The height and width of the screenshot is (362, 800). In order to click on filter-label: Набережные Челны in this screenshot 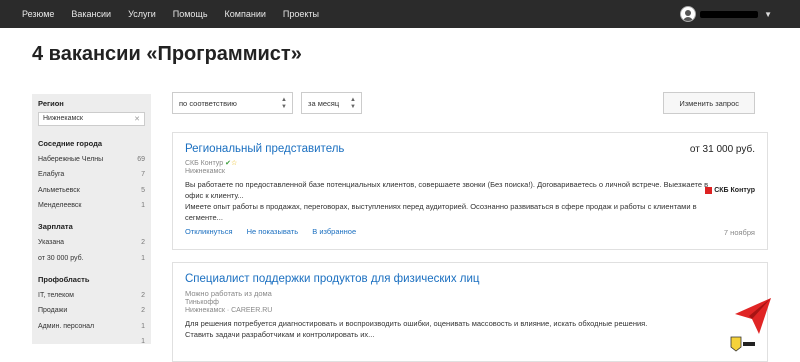, I will do `click(71, 160)`.